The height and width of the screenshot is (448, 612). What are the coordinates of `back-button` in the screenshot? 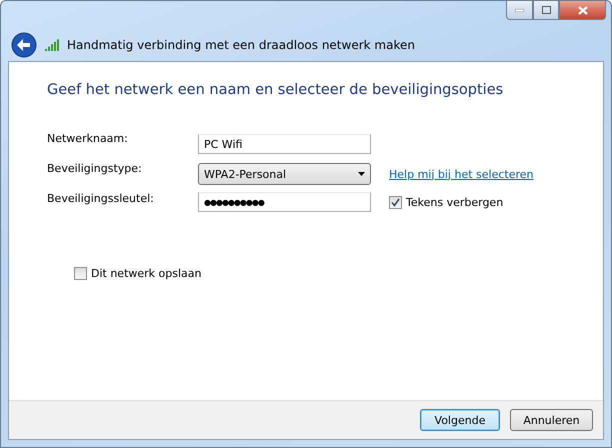 It's located at (24, 45).